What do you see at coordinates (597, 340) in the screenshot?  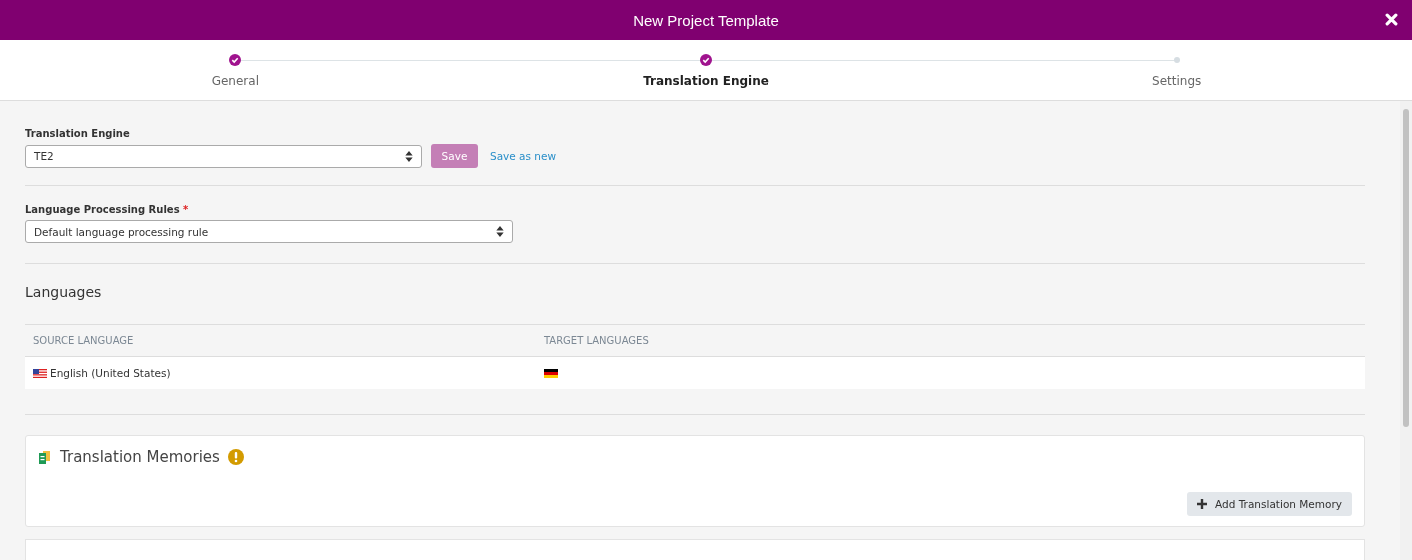 I see `column-header: TARGET LANGUAGES` at bounding box center [597, 340].